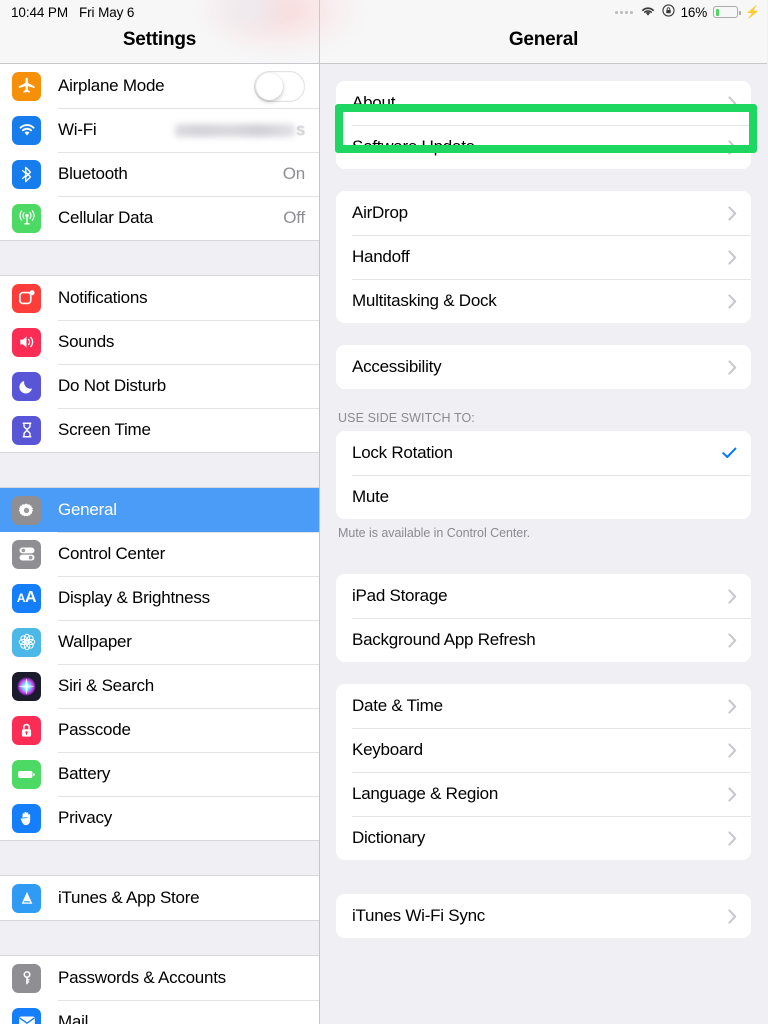  Describe the element at coordinates (77, 129) in the screenshot. I see `sidebar-item-label: Wi-Fi` at that location.